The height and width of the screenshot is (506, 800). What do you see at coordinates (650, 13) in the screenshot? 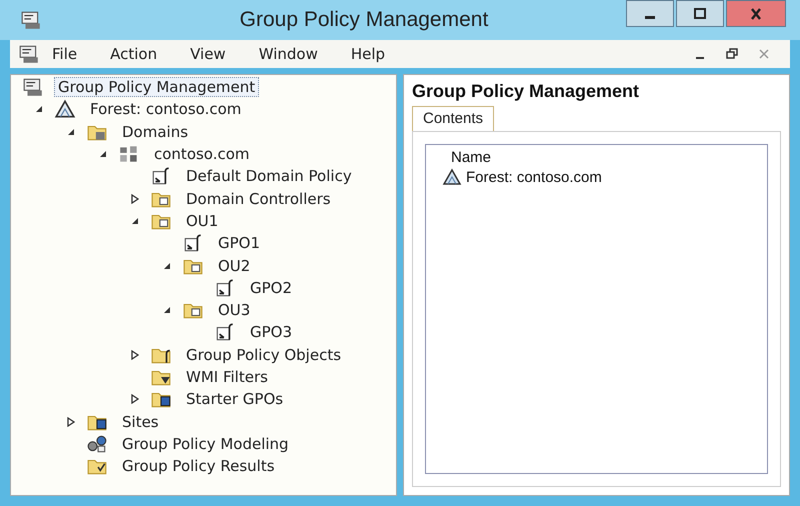
I see `minimize-button` at bounding box center [650, 13].